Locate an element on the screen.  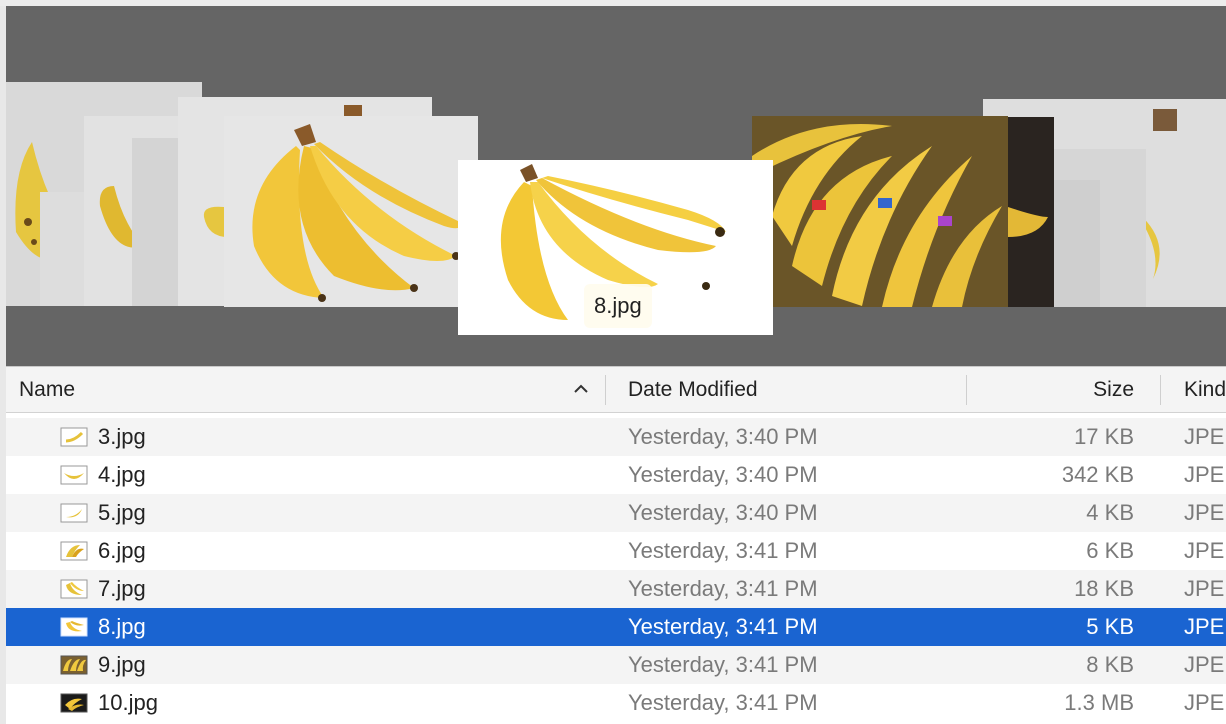
file-name: 8.jpg is located at coordinates (122, 626).